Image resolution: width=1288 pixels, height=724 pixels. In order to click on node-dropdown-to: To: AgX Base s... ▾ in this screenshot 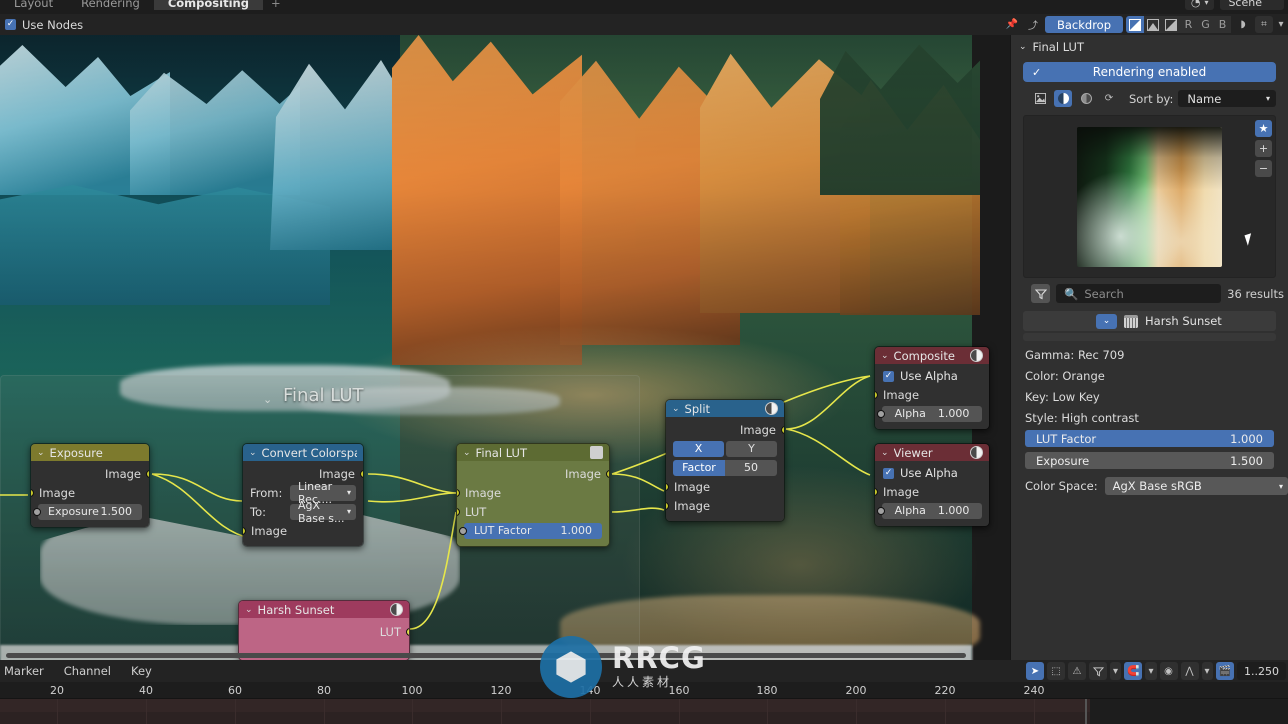, I will do `click(303, 512)`.